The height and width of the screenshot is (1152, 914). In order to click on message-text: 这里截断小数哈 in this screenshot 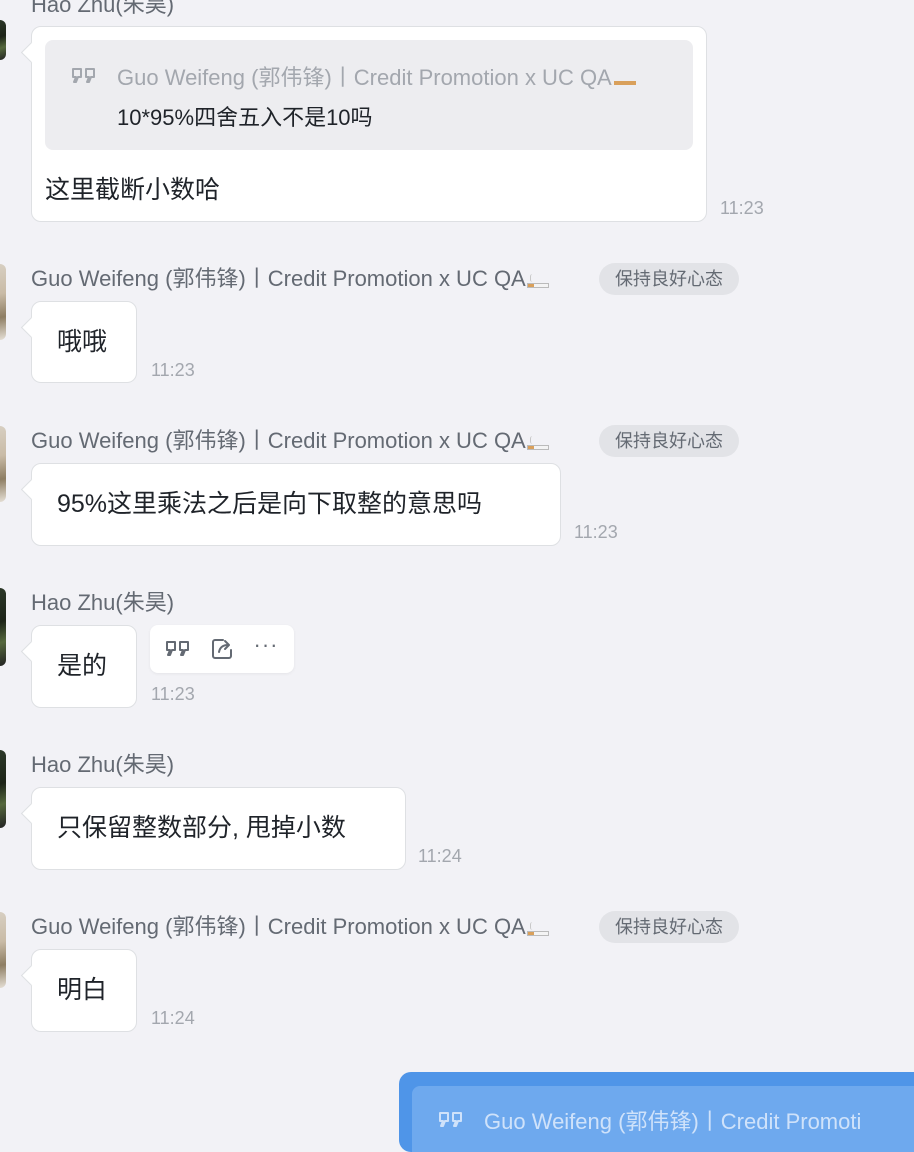, I will do `click(133, 190)`.